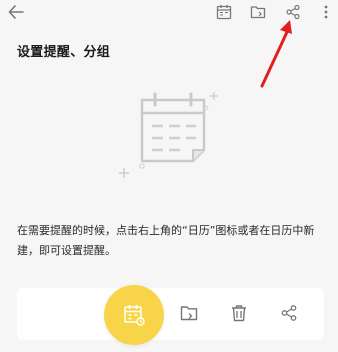 Image resolution: width=338 pixels, height=352 pixels. Describe the element at coordinates (258, 12) in the screenshot. I see `folder-move-icon` at that location.